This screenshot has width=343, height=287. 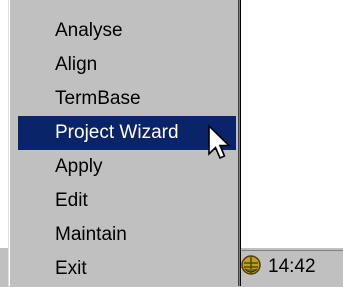 I want to click on menu-item-edit: Edit, so click(x=127, y=201).